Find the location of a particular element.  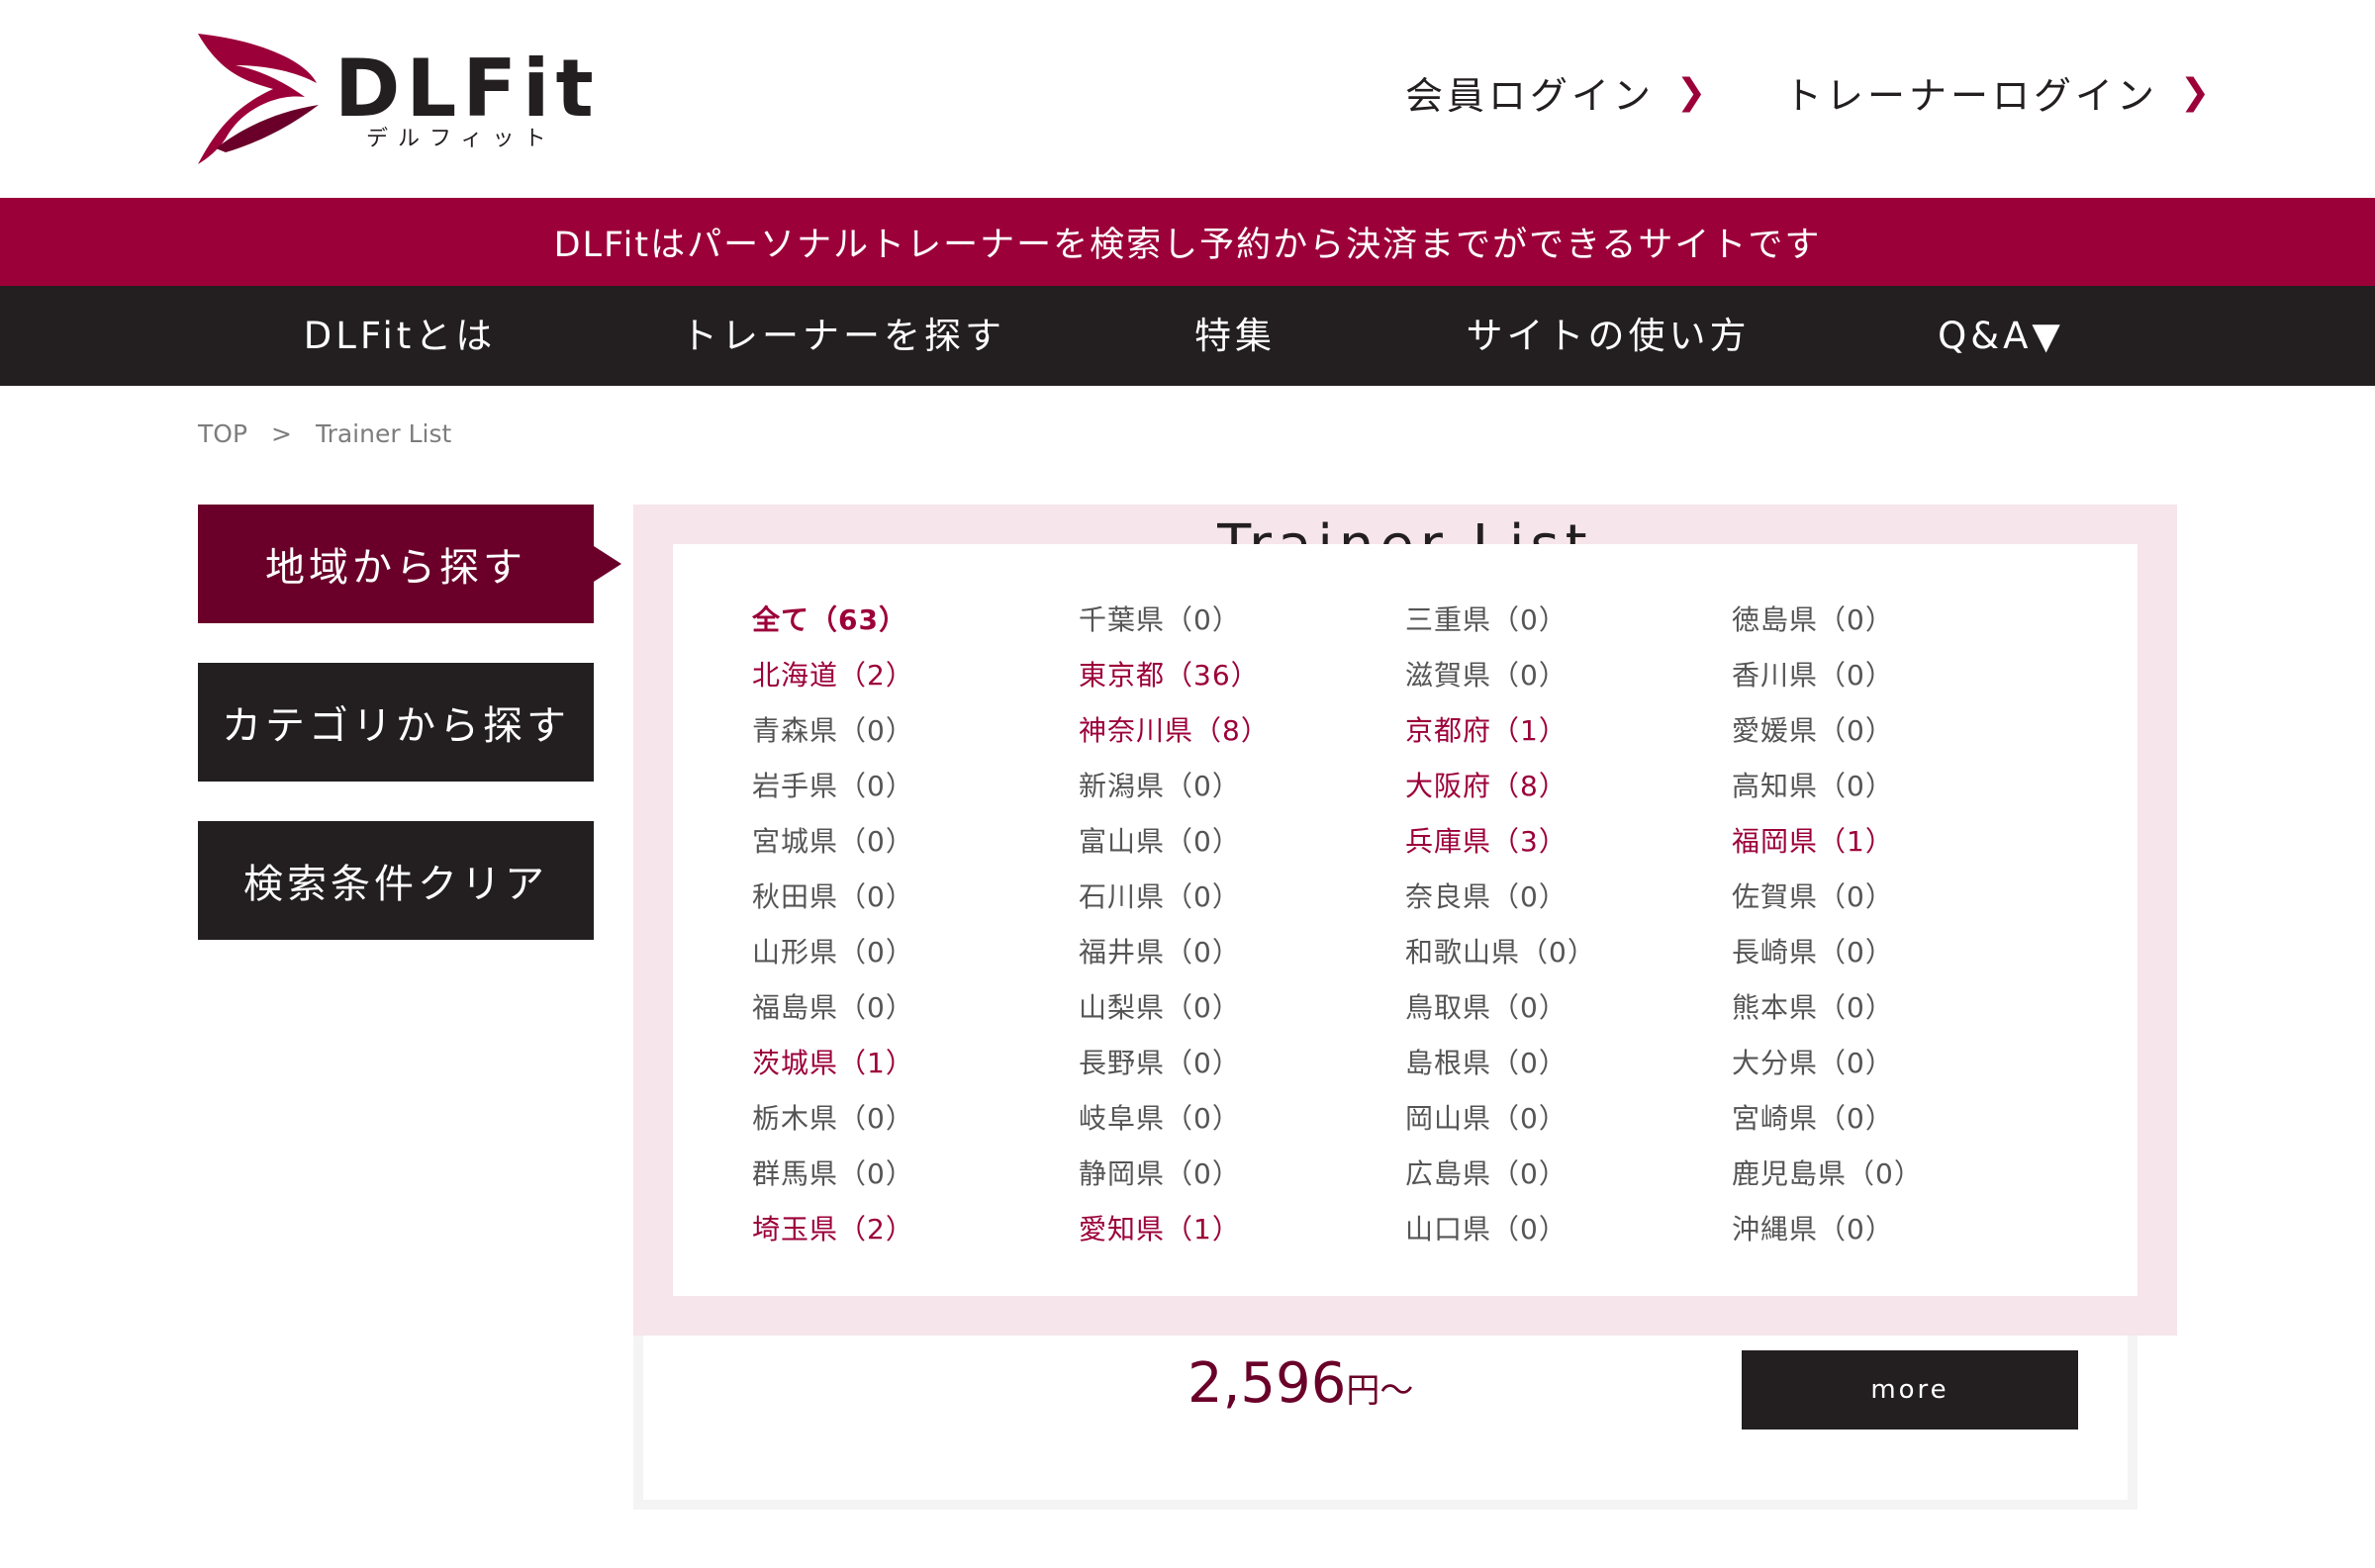

prefecture-link: 岡山県（0） is located at coordinates (1487, 1117).